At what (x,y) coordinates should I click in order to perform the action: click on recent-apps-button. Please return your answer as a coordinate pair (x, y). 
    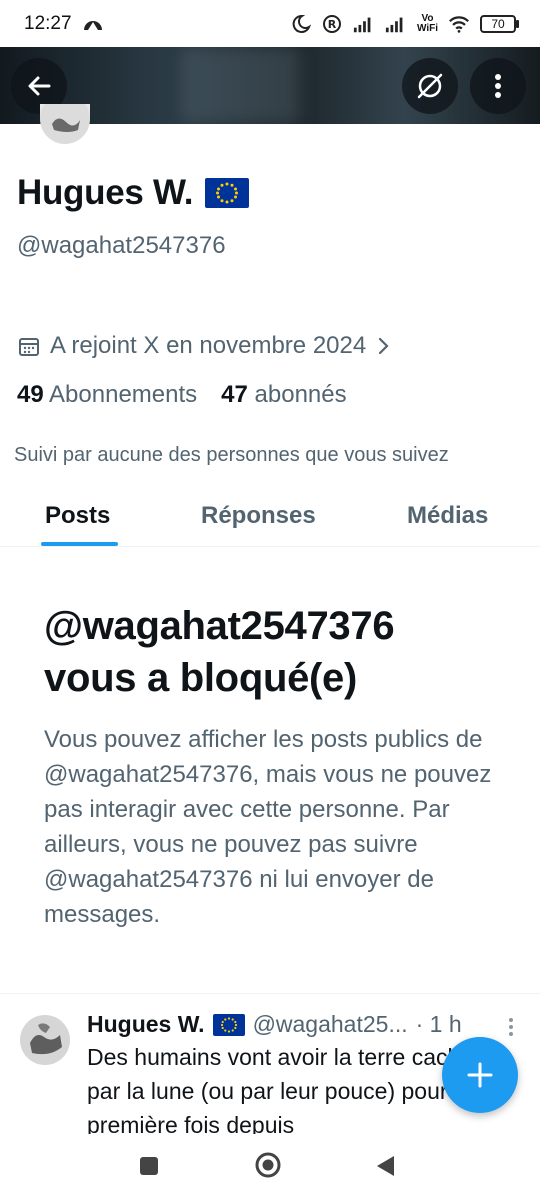
    Looking at the image, I should click on (149, 1166).